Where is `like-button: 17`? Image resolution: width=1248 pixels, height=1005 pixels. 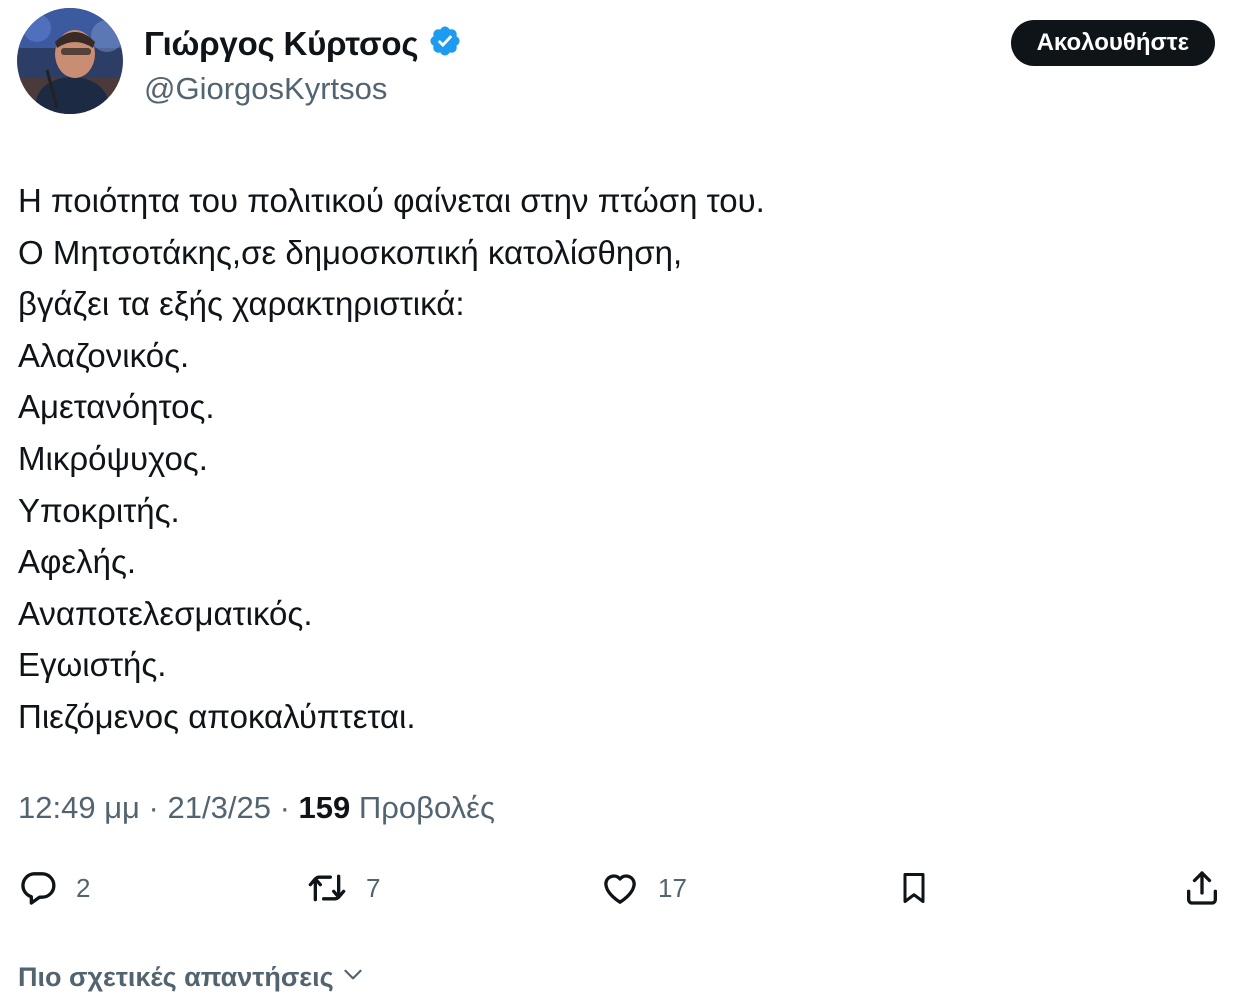 like-button: 17 is located at coordinates (643, 888).